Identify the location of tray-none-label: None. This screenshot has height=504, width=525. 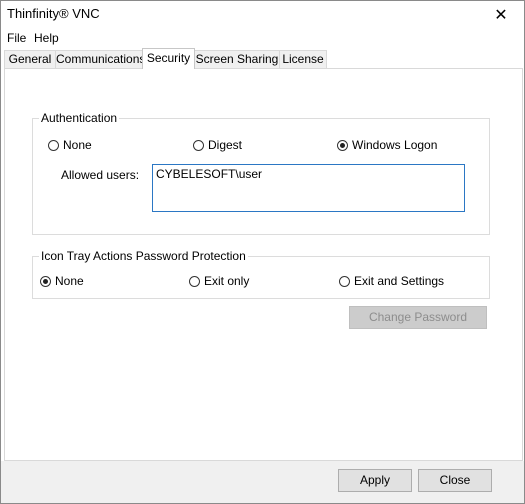
(69, 281).